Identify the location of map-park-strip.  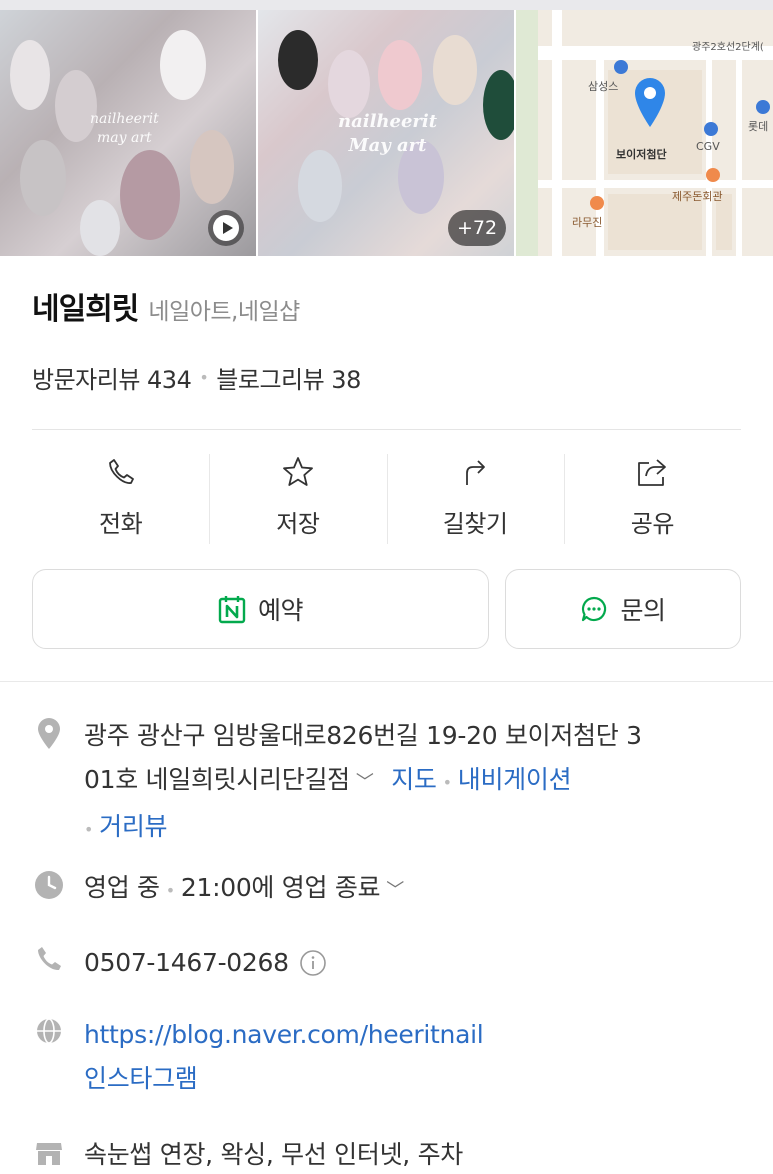
(527, 133).